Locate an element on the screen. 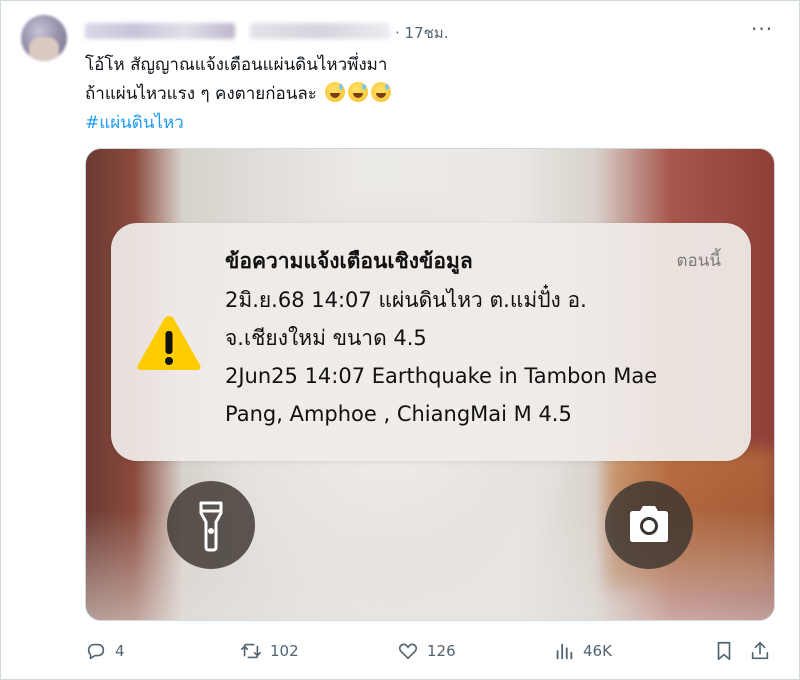  heart-icon is located at coordinates (408, 651).